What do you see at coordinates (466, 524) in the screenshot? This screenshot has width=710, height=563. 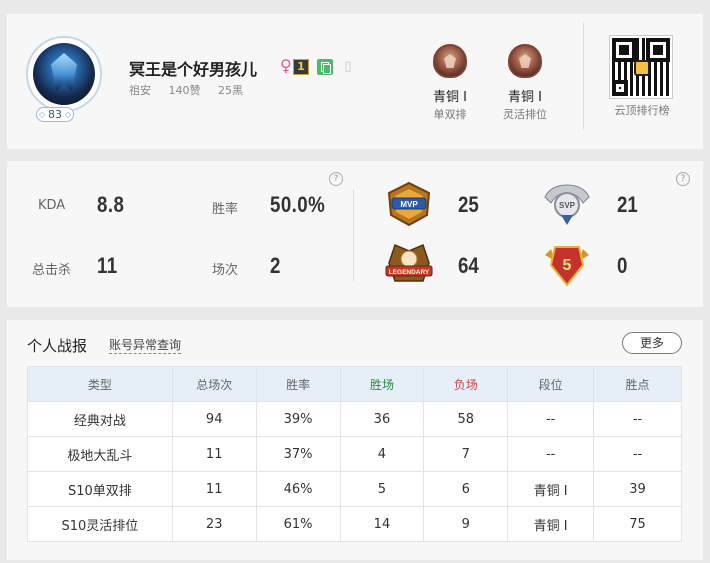 I see `table-cell: 9` at bounding box center [466, 524].